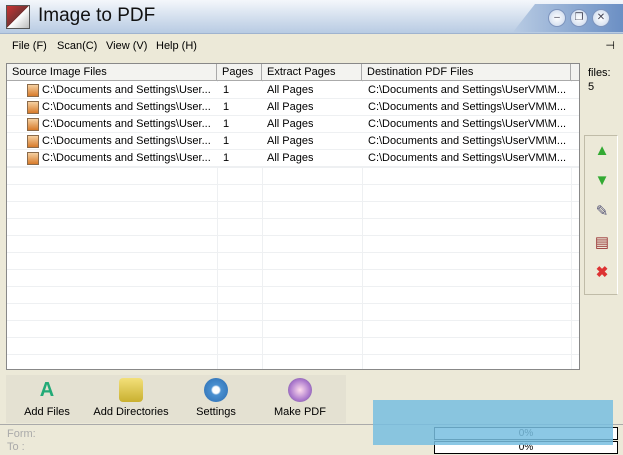 Image resolution: width=623 pixels, height=455 pixels. I want to click on settings-button: Settings, so click(216, 399).